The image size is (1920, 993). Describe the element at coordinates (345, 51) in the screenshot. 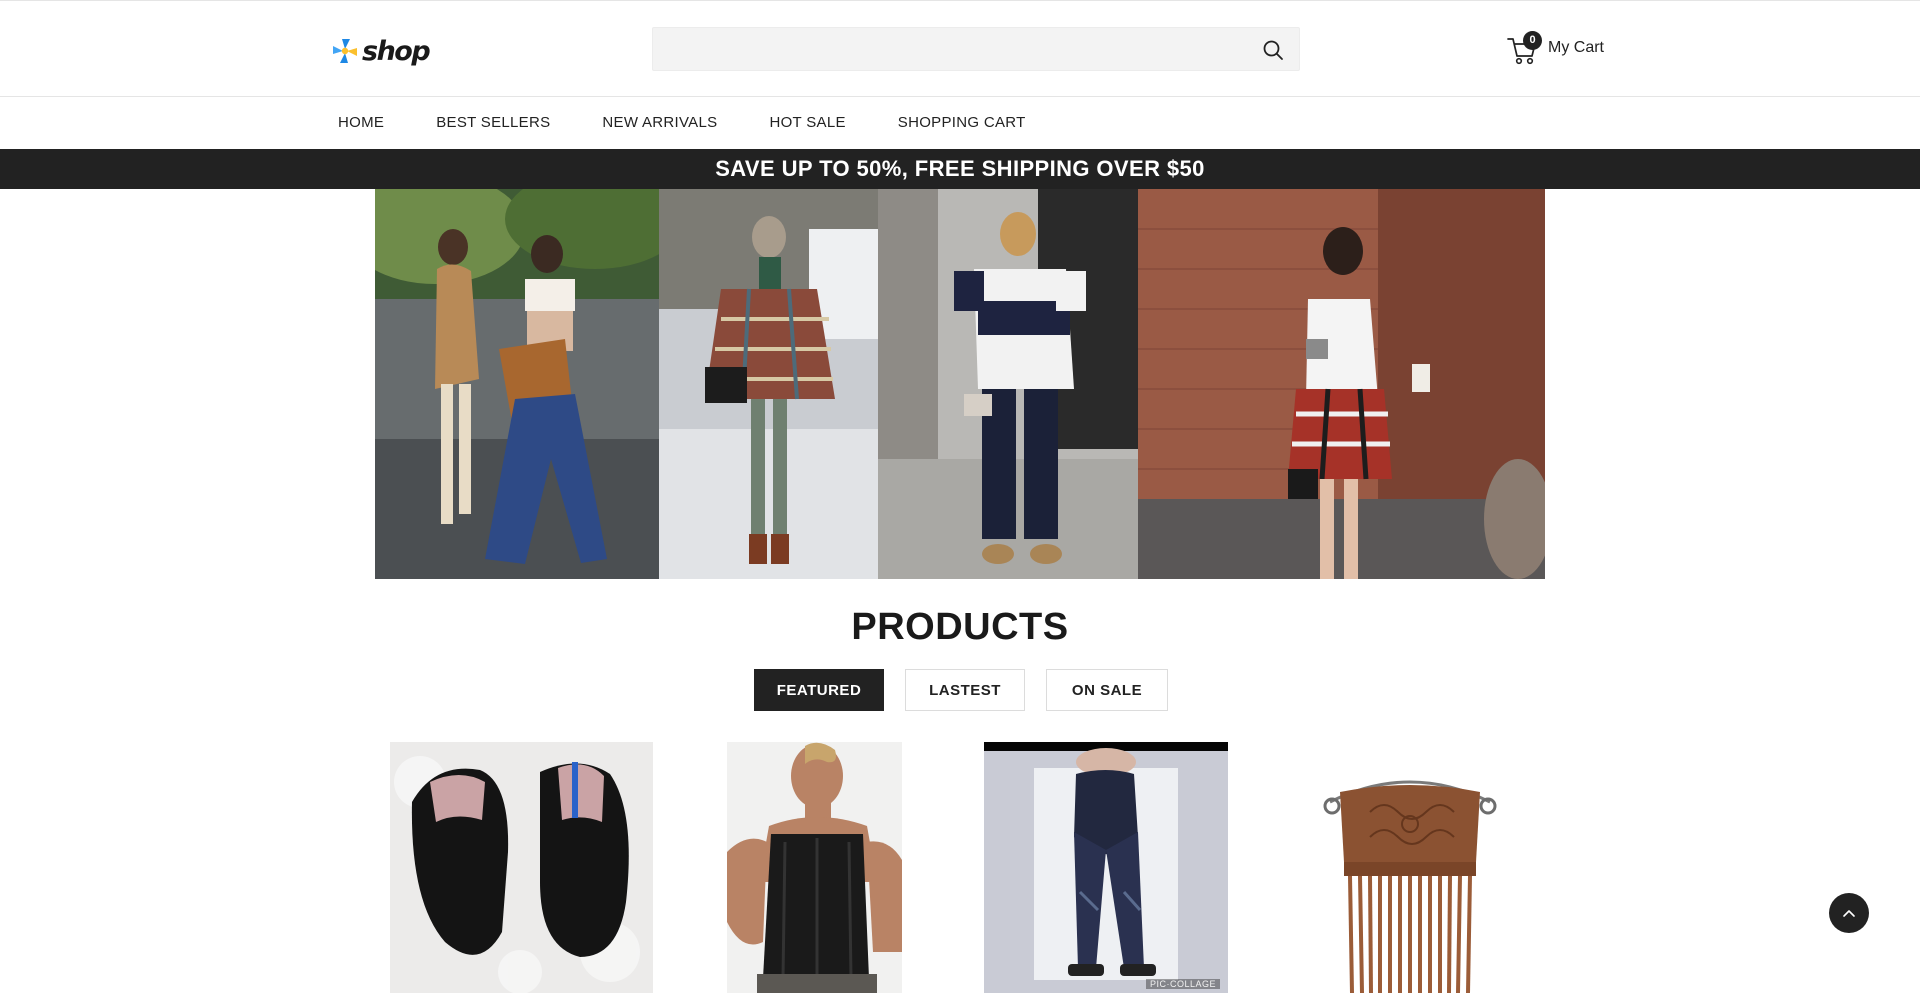

I see `pinwheel-logo-icon` at that location.